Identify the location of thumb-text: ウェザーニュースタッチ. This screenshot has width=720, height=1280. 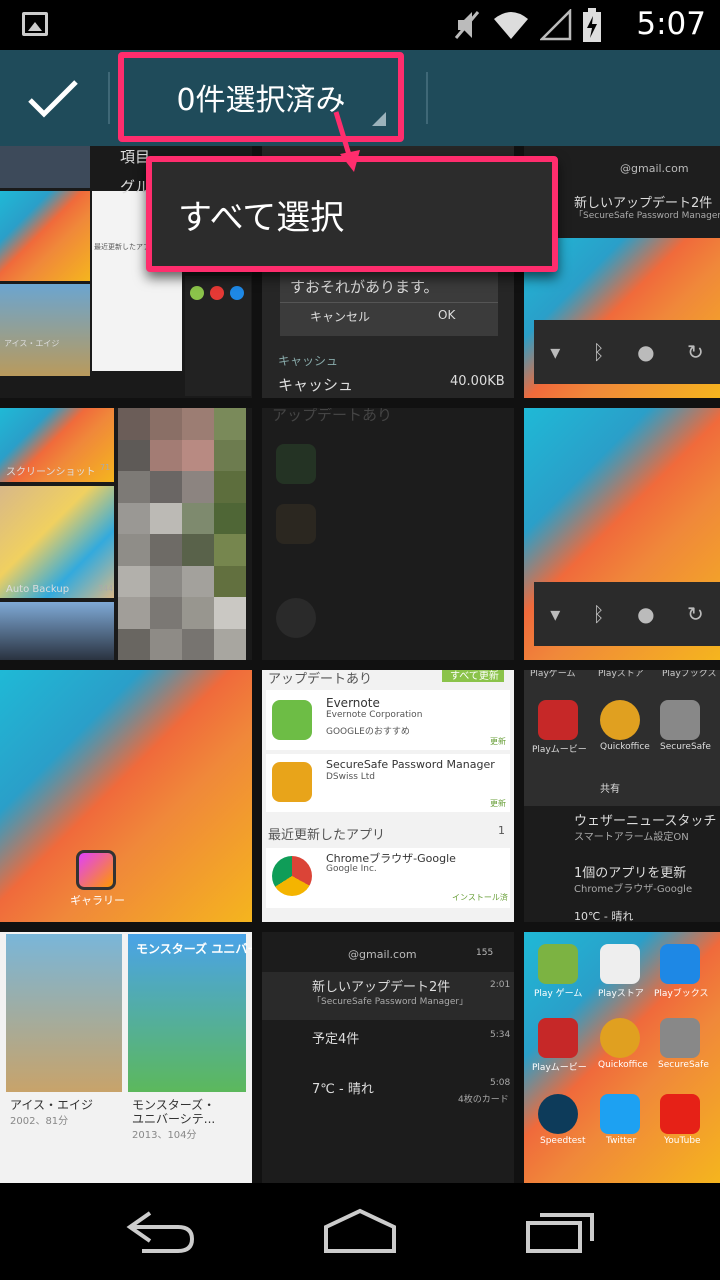
(645, 821).